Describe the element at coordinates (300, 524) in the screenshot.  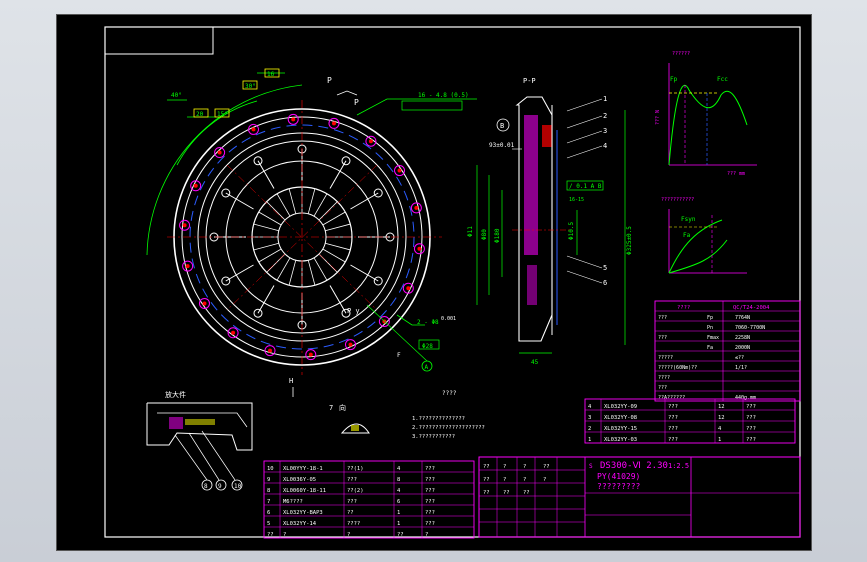
I see `bom-cell: XL032YY-14` at that location.